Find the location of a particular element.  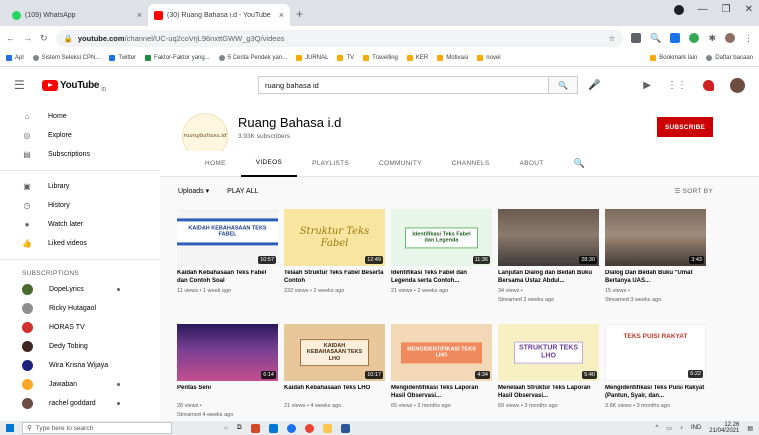

subscription-item: HORAS TV is located at coordinates (80, 327).